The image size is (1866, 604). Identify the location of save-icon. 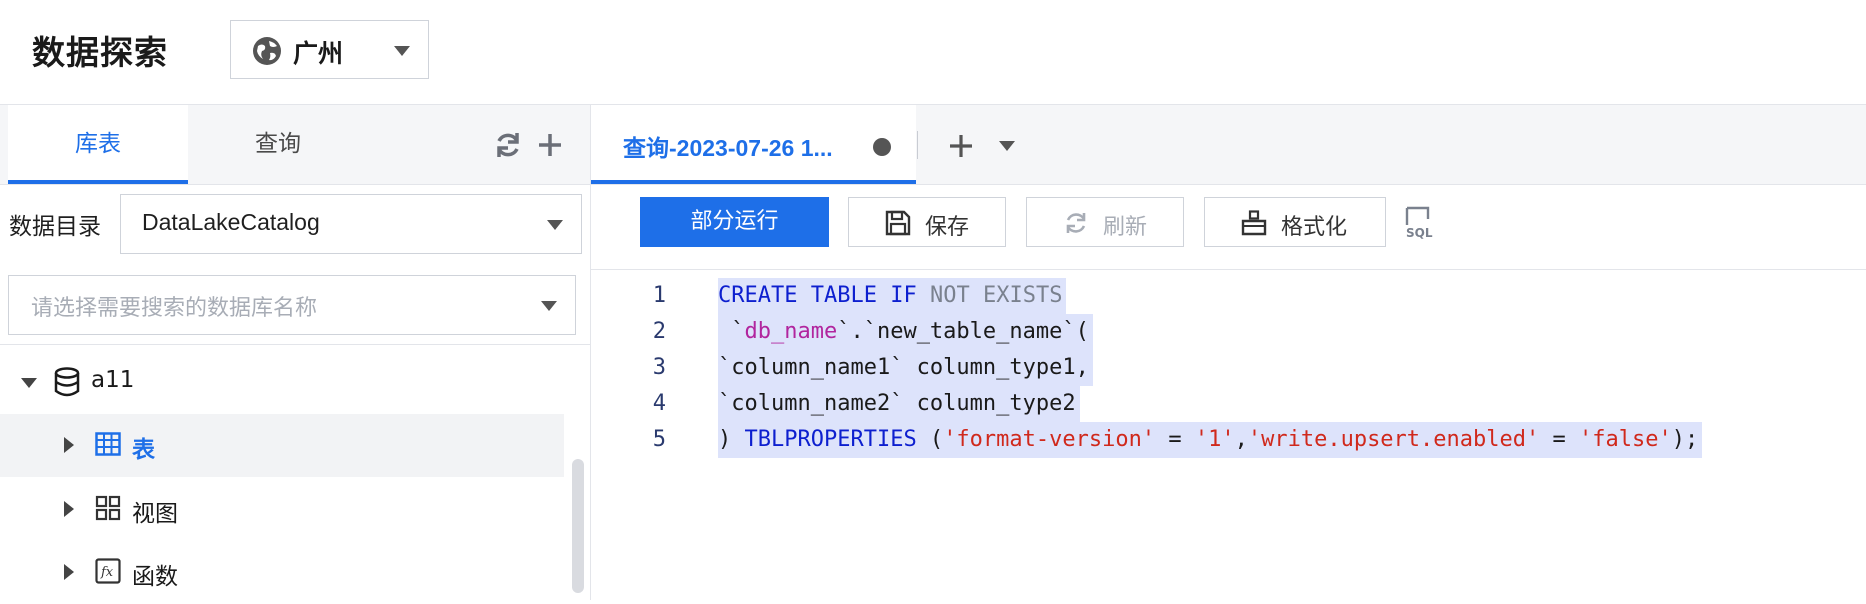
(898, 223).